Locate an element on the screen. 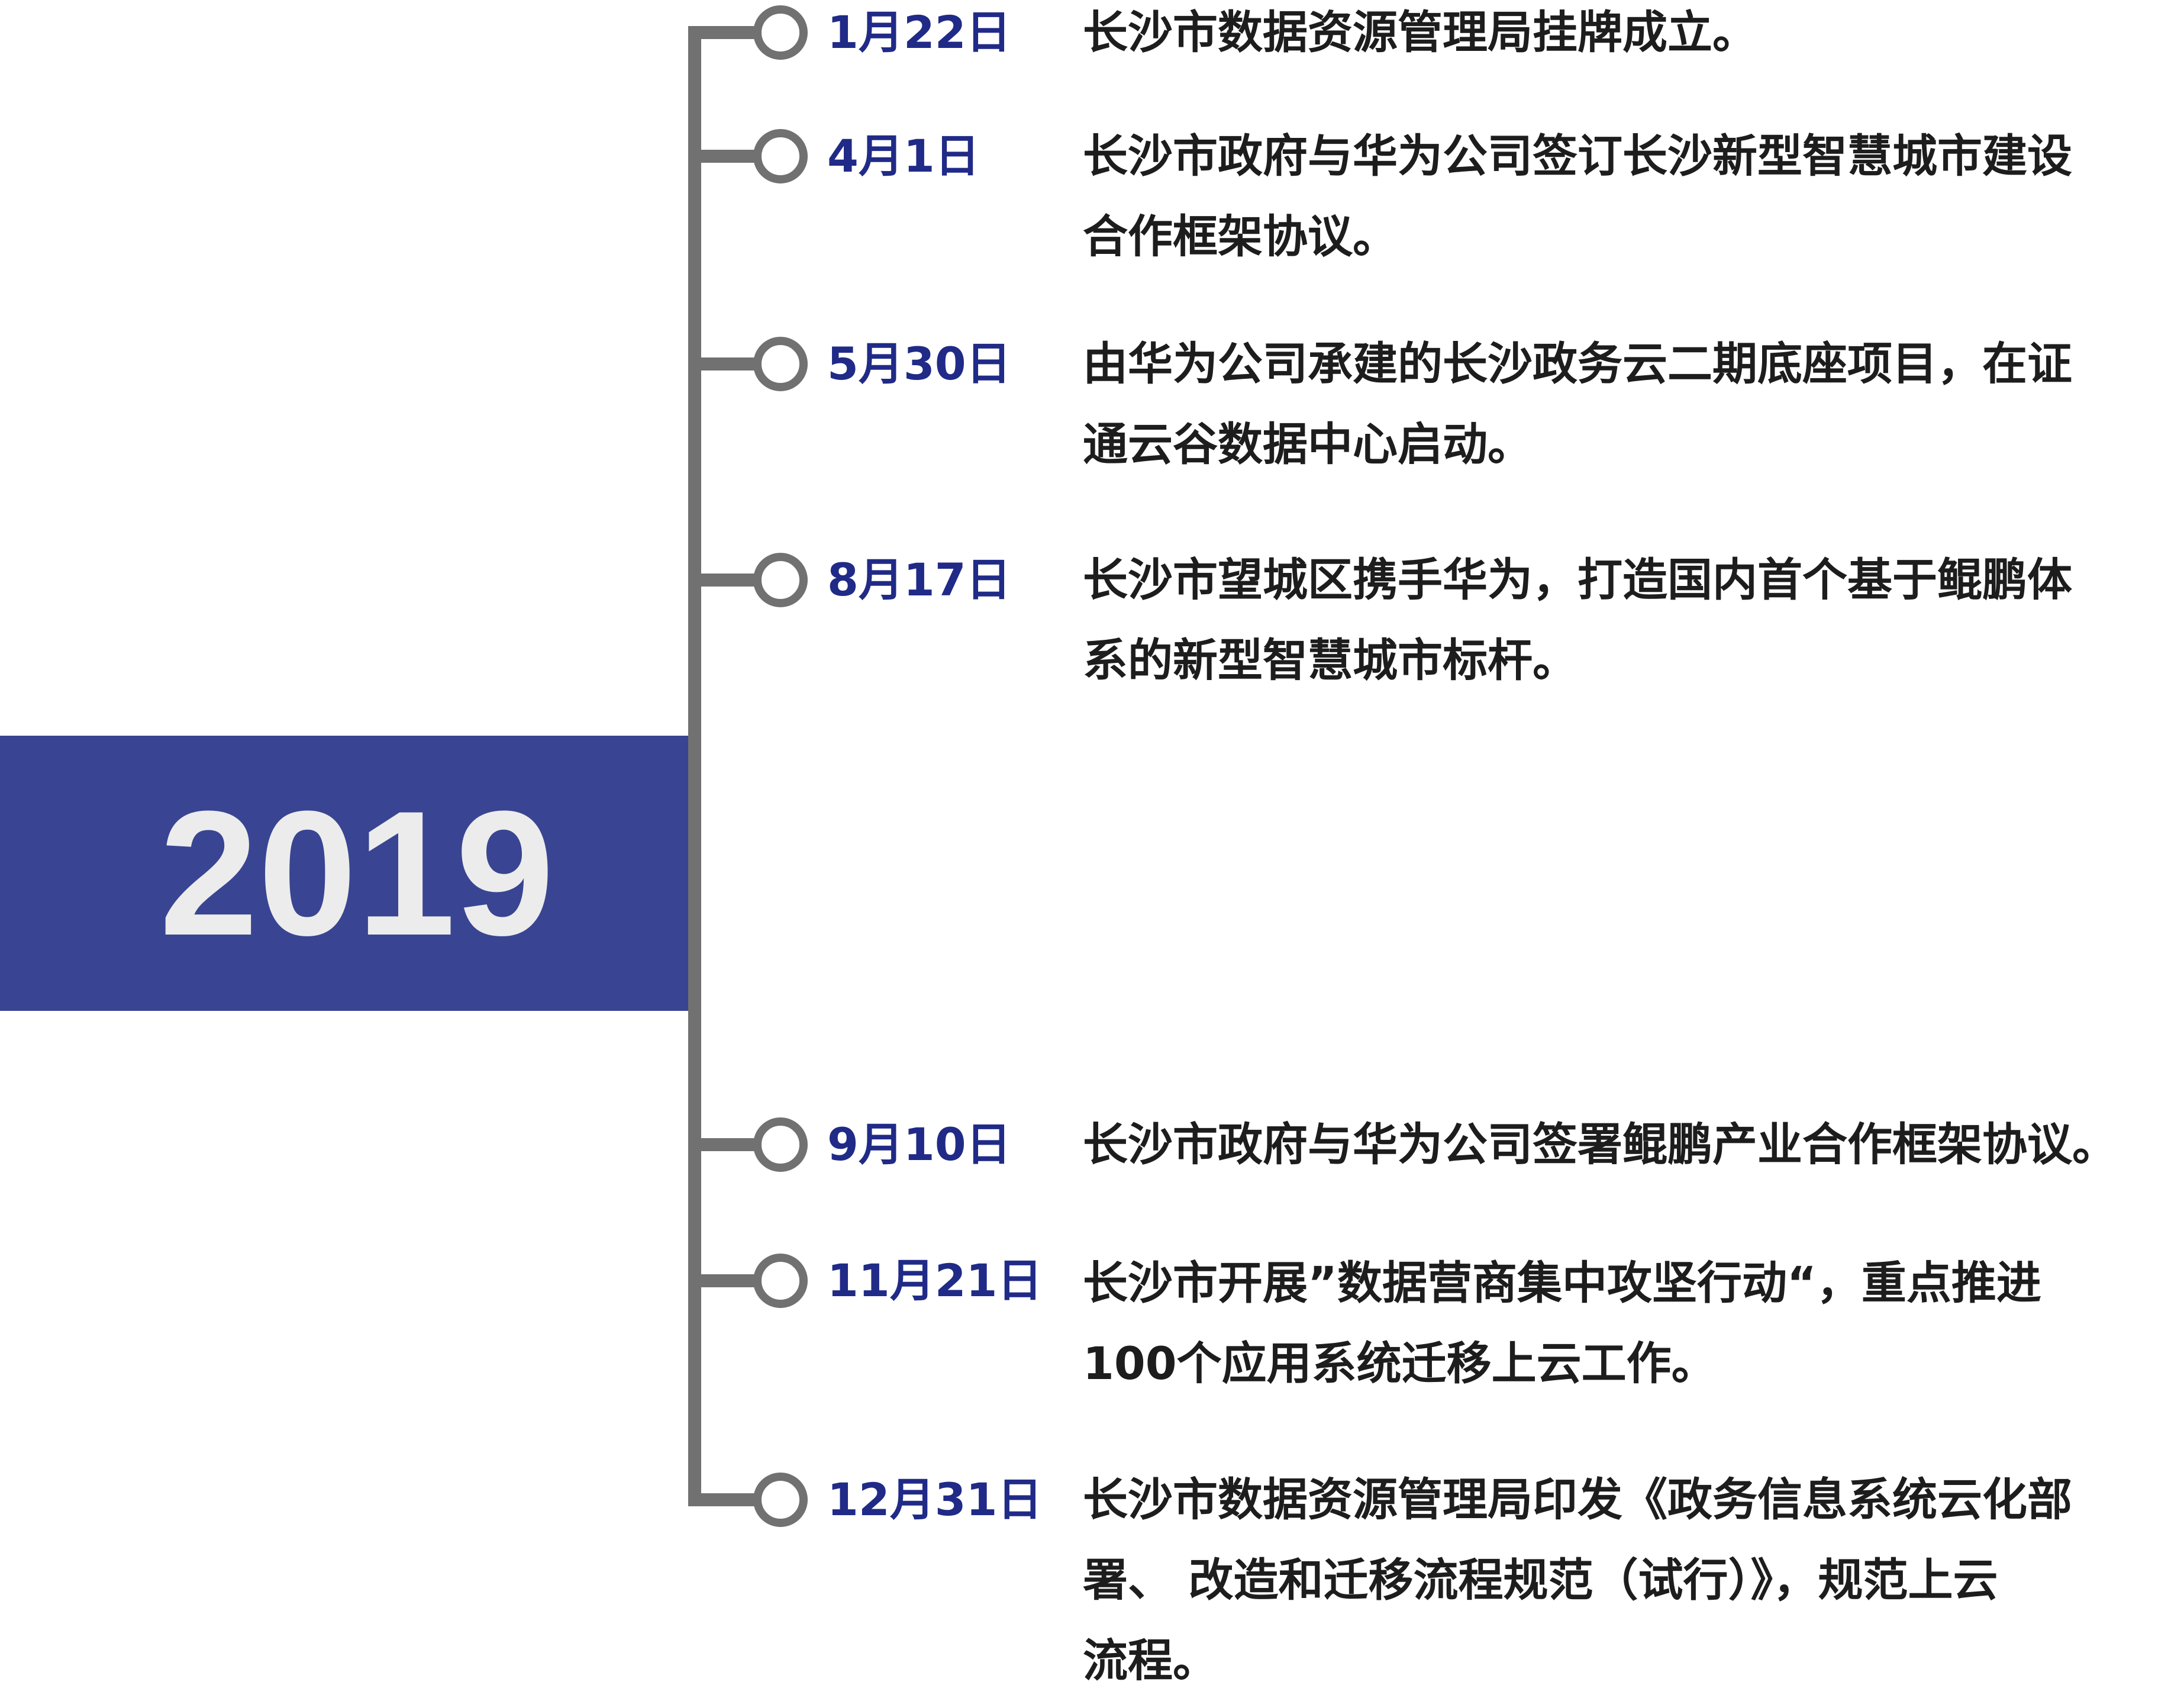 The height and width of the screenshot is (1701, 2184). event-description: 长沙市数据资源管理局挂牌成立。 is located at coordinates (1634, 36).